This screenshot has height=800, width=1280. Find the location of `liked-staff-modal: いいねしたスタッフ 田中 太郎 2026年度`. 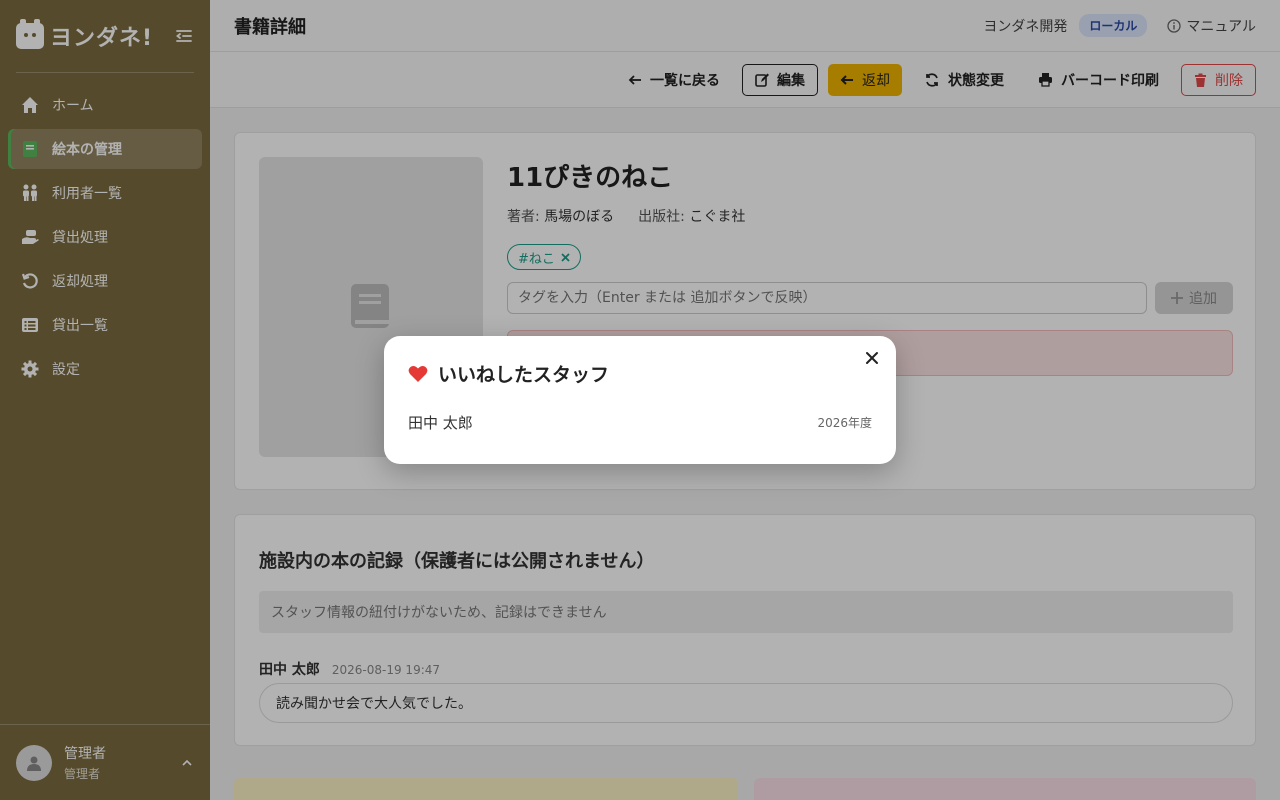

liked-staff-modal: いいねしたスタッフ 田中 太郎 2026年度 is located at coordinates (640, 400).